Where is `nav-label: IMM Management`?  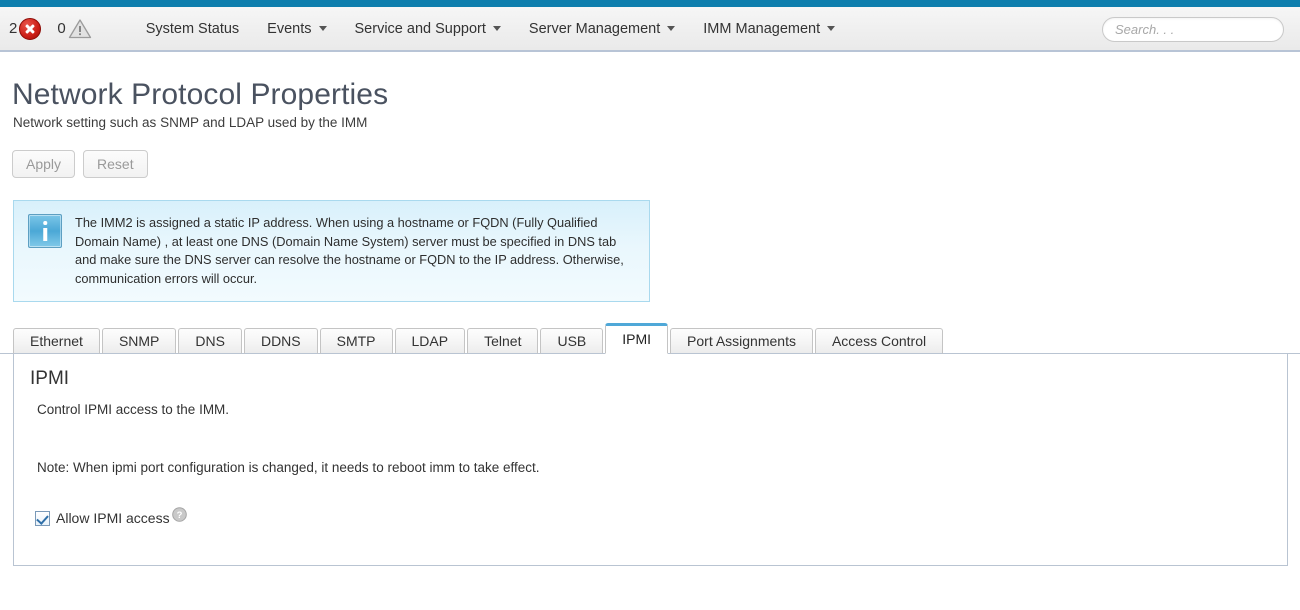 nav-label: IMM Management is located at coordinates (762, 28).